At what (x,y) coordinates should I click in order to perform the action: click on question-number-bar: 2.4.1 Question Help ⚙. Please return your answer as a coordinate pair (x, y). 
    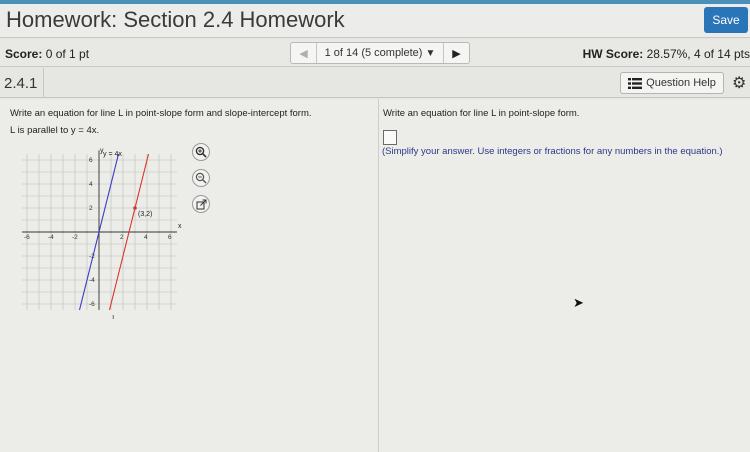
    Looking at the image, I should click on (375, 83).